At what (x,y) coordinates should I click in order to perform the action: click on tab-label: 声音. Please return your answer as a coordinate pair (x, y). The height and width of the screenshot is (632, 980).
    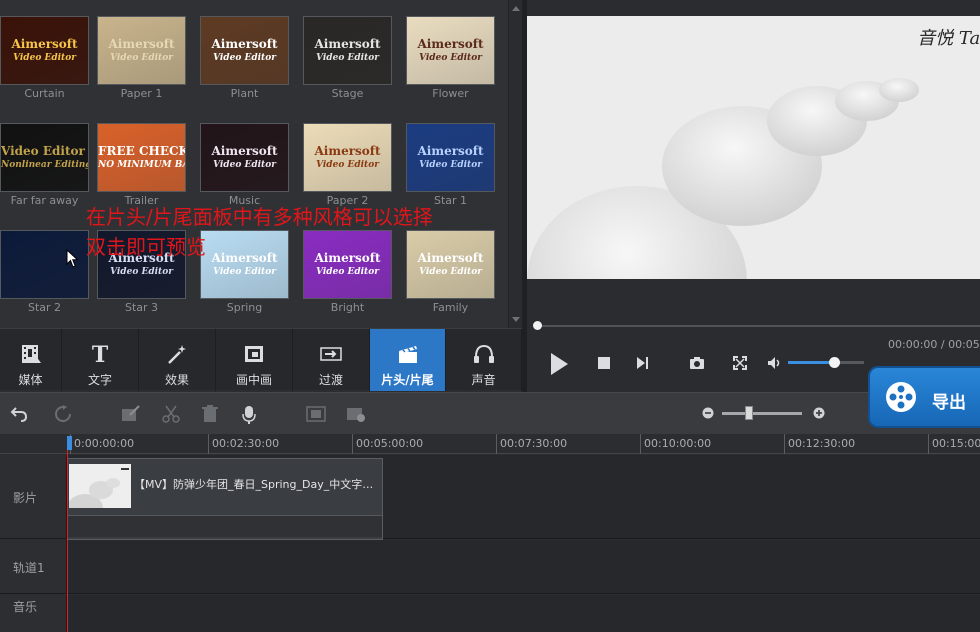
    Looking at the image, I should click on (483, 380).